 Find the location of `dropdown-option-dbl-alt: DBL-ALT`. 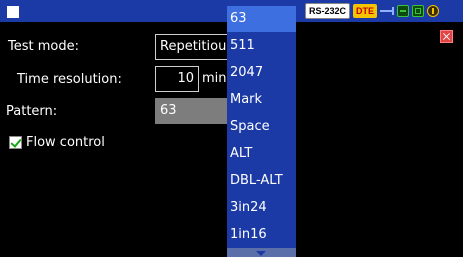

dropdown-option-dbl-alt: DBL-ALT is located at coordinates (261, 181).